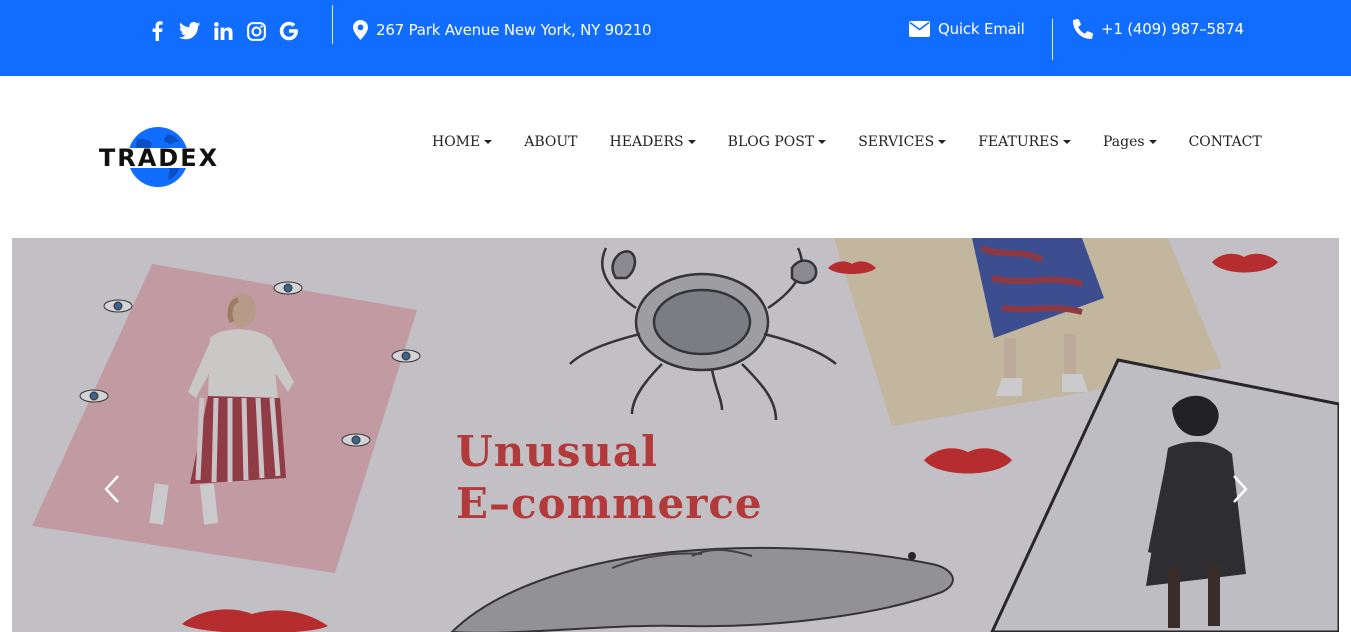 The height and width of the screenshot is (632, 1351). Describe the element at coordinates (256, 31) in the screenshot. I see `instagram-icon` at that location.